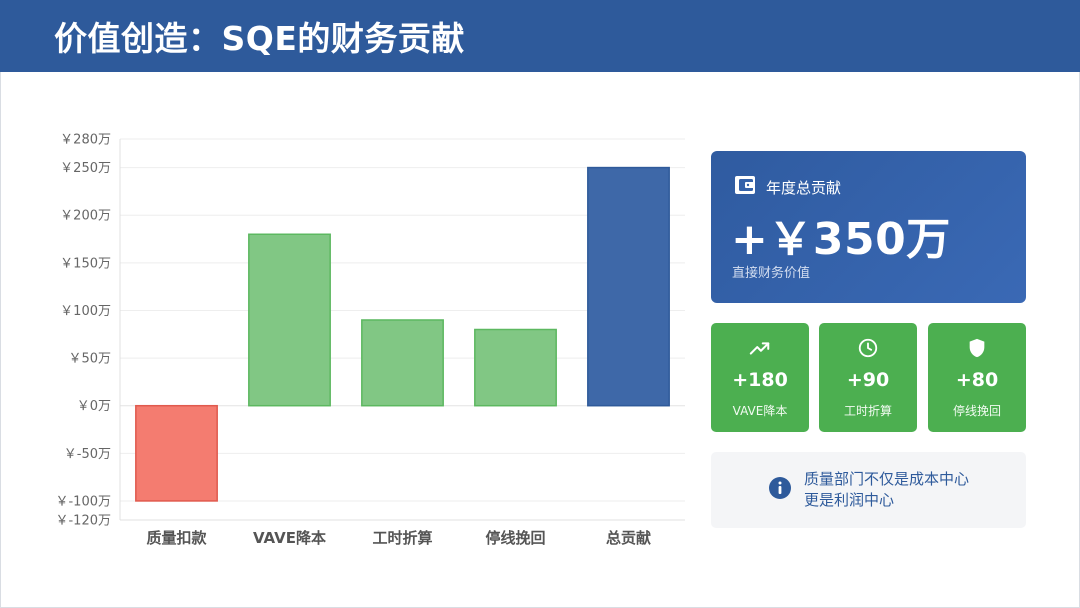 This screenshot has height=608, width=1080. I want to click on y-tick-label: ￥-100万, so click(83, 501).